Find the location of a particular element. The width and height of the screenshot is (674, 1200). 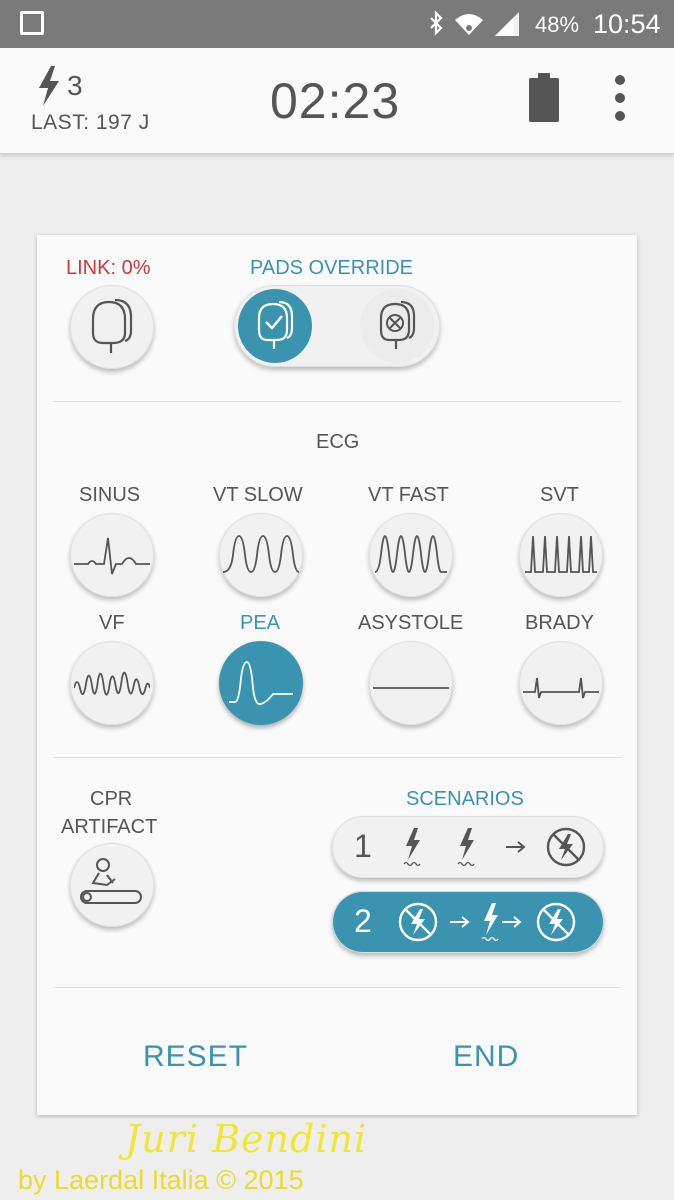

ecg-vt-fast-button is located at coordinates (411, 555).